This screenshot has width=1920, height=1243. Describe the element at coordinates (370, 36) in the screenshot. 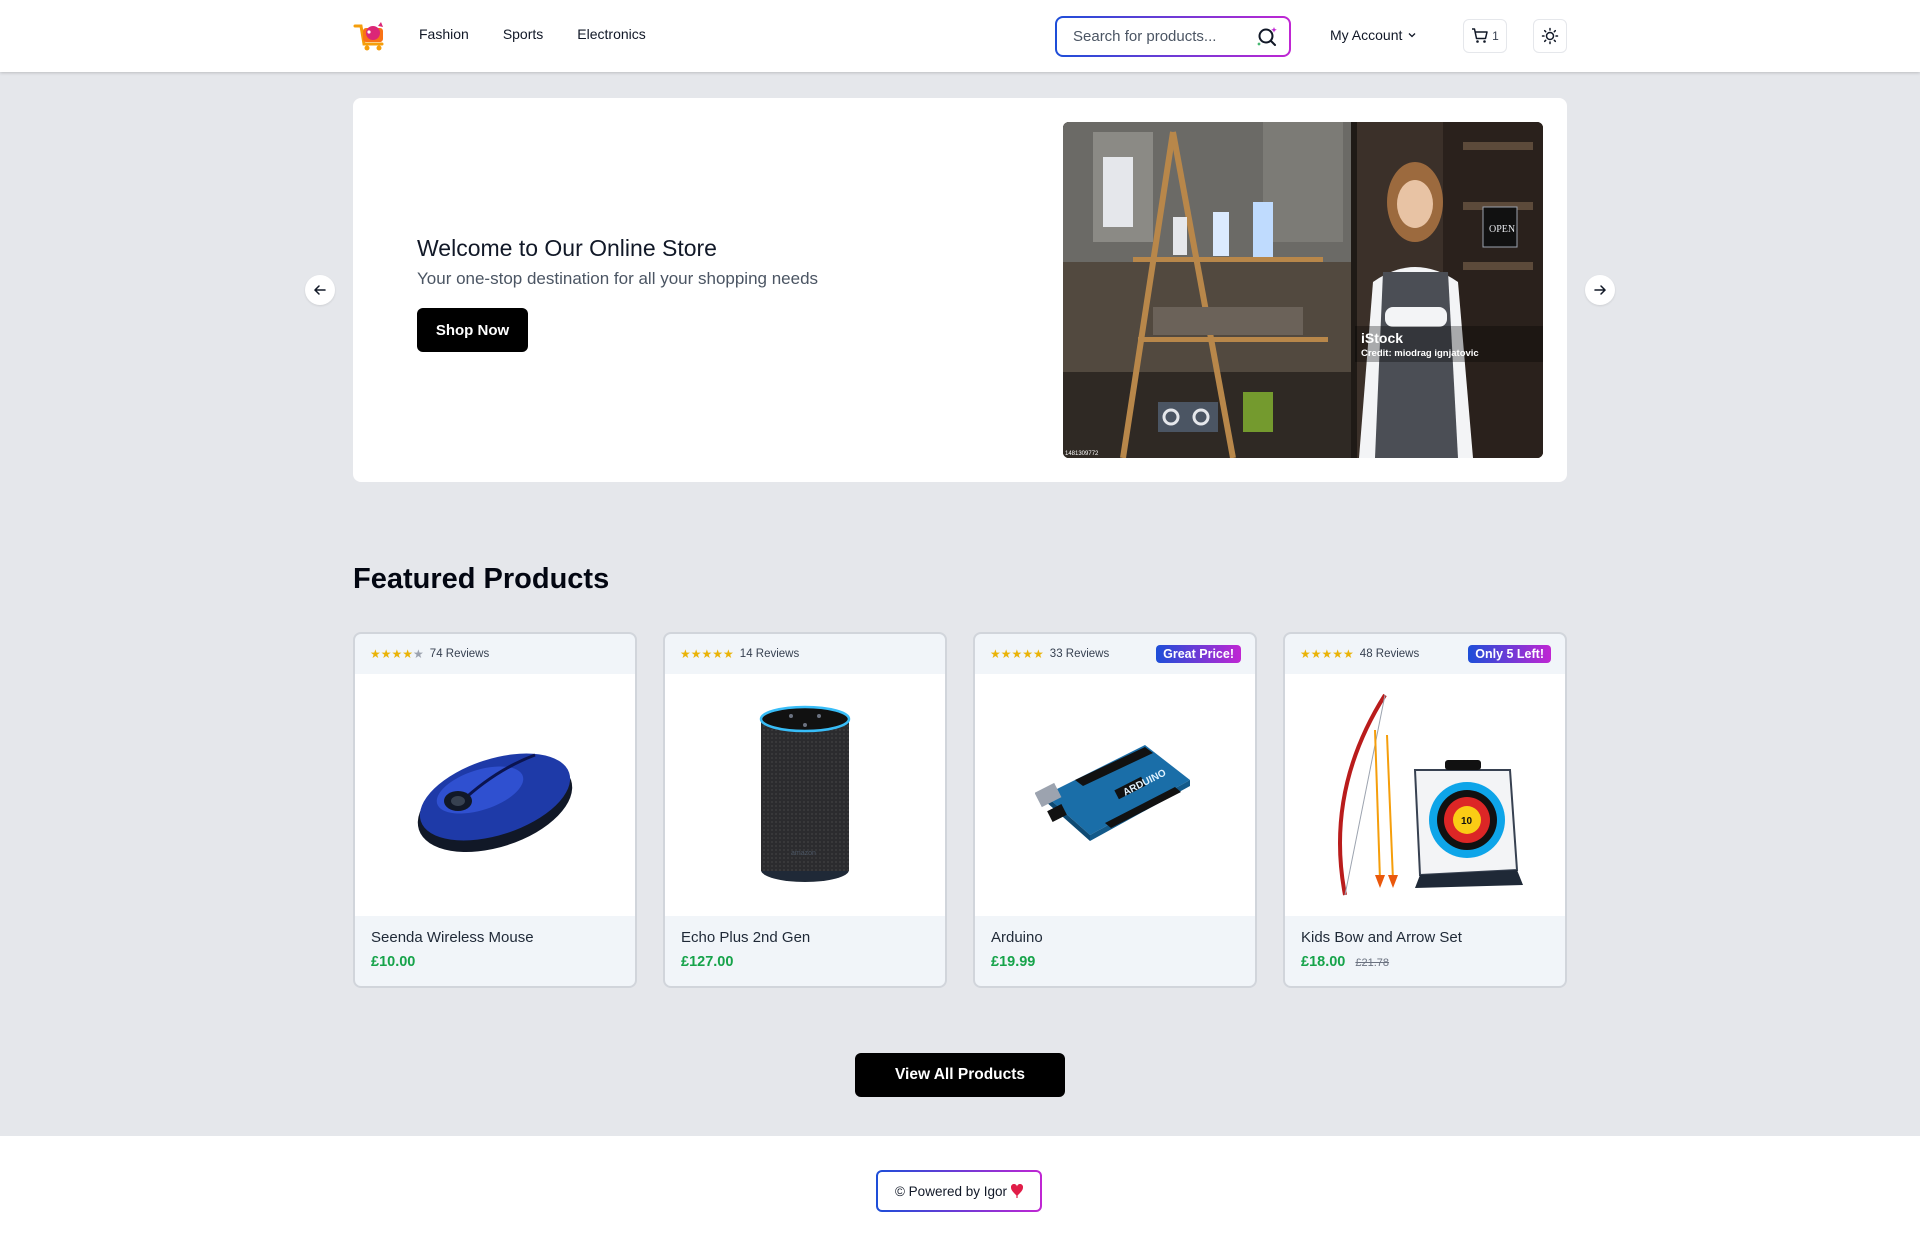

I see `store-logo-icon` at that location.